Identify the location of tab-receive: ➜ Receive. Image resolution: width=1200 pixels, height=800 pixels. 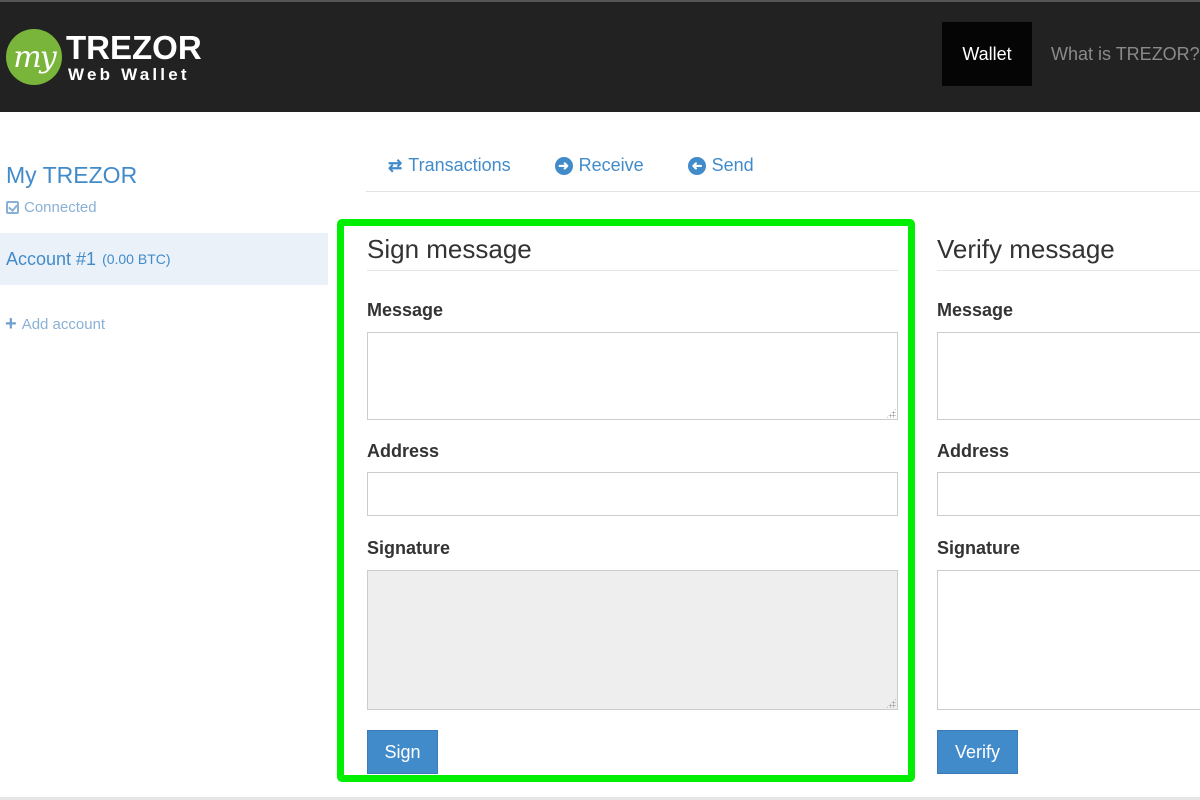
(599, 165).